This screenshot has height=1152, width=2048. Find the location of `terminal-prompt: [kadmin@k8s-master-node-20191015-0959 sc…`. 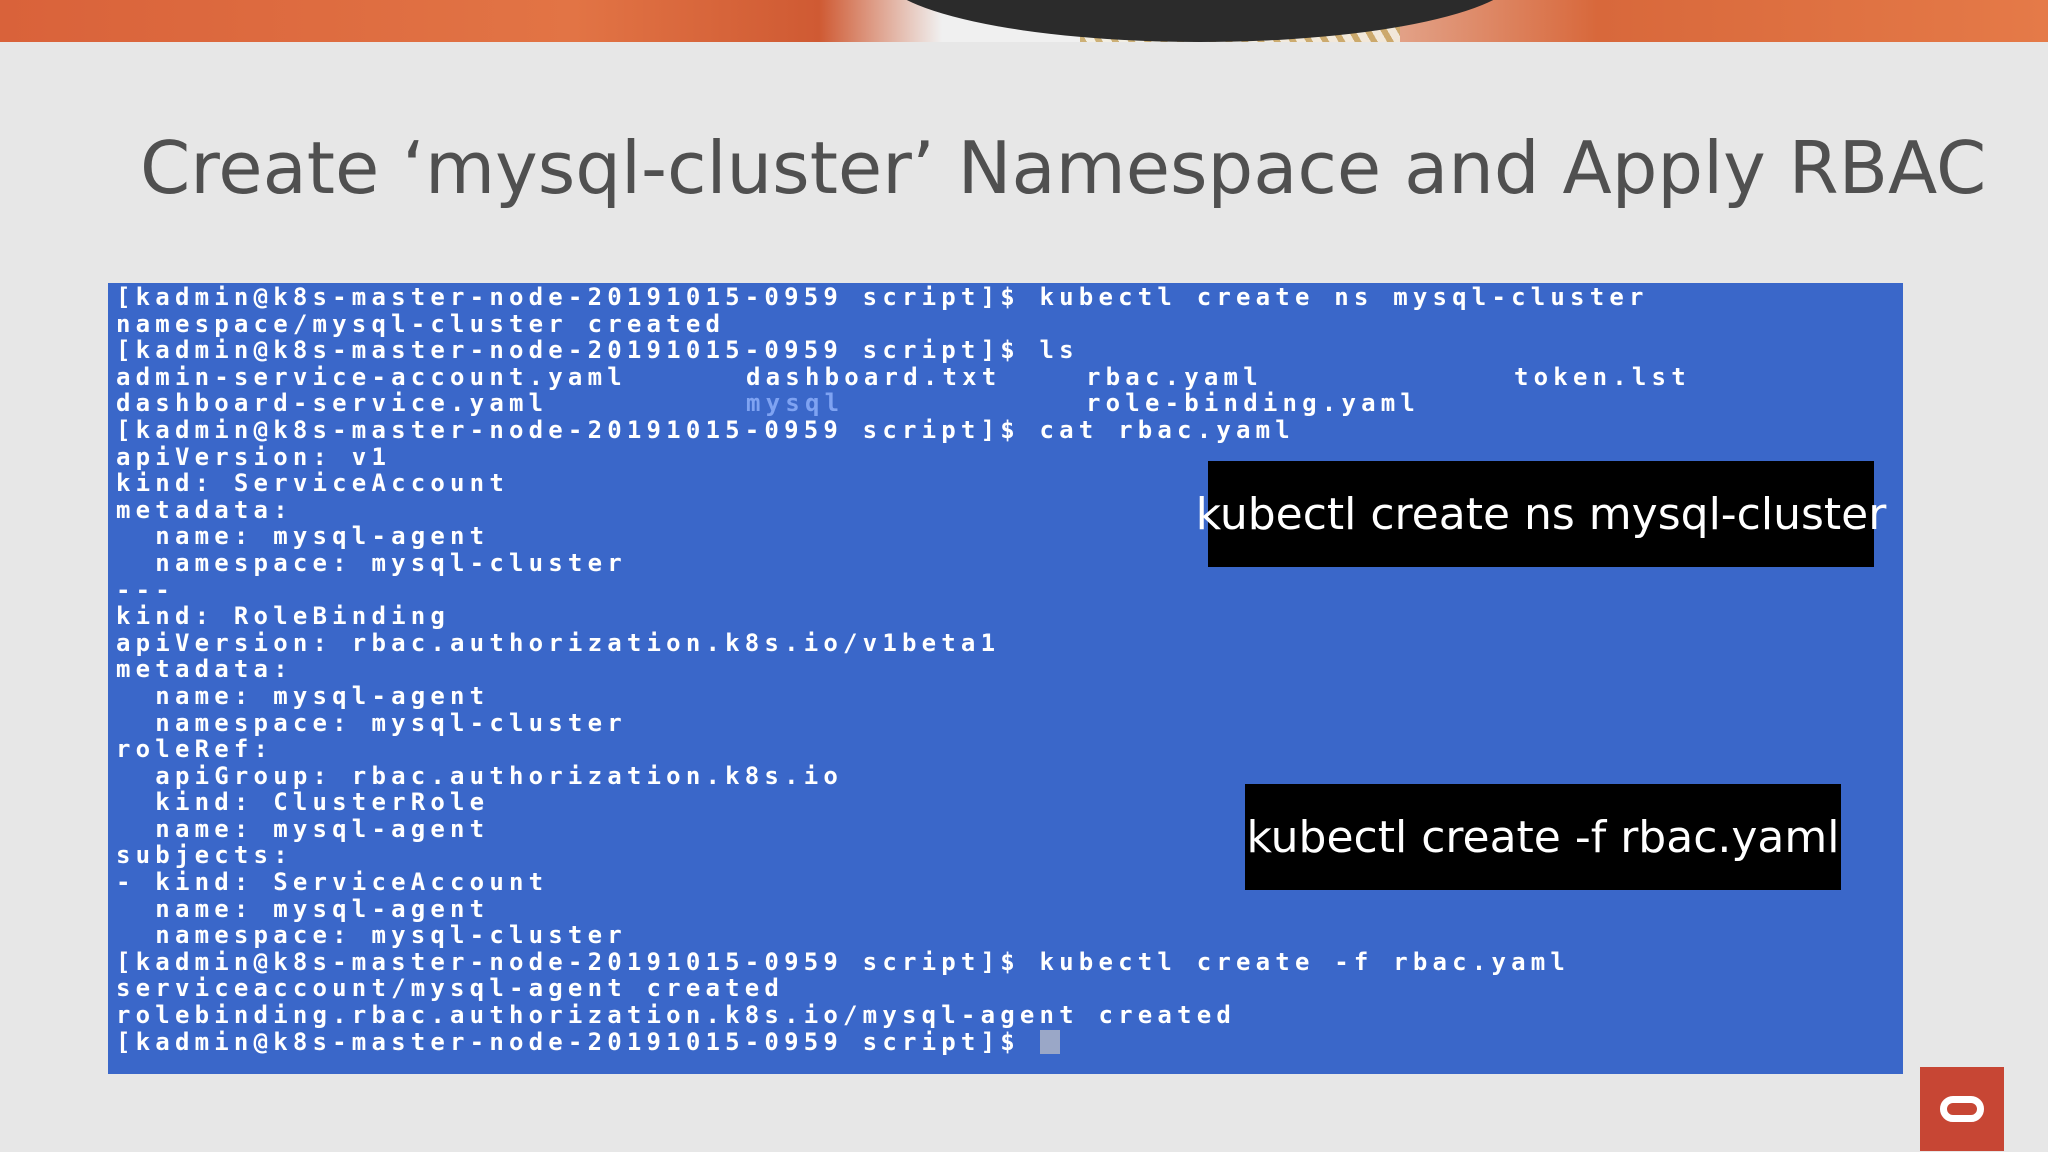

terminal-prompt: [kadmin@k8s-master-node-20191015-0959 sc… is located at coordinates (578, 1041).